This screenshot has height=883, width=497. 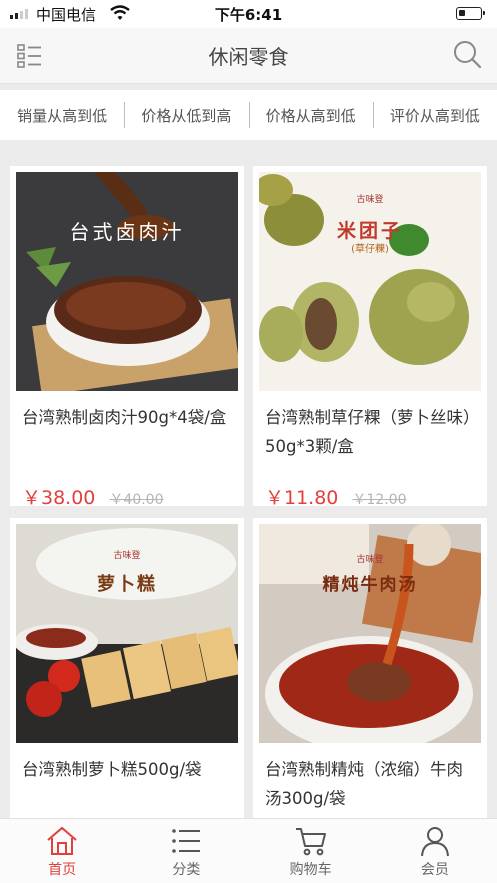 What do you see at coordinates (127, 281) in the screenshot?
I see `product-image-braised-pork: 台式卤肉汁` at bounding box center [127, 281].